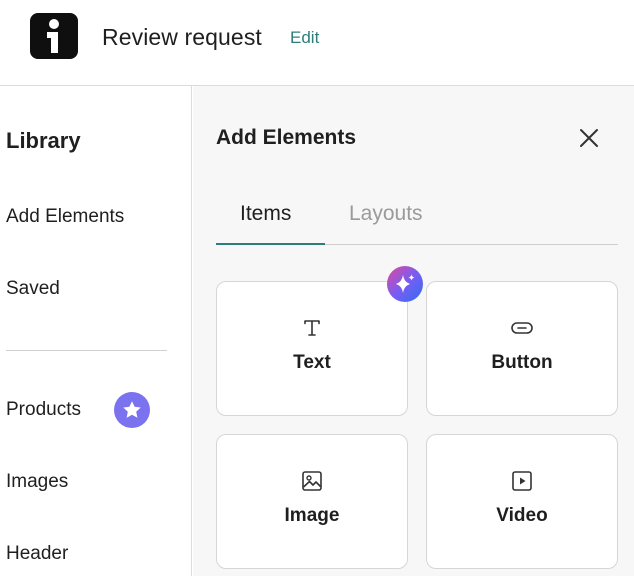 The width and height of the screenshot is (634, 576). What do you see at coordinates (522, 515) in the screenshot?
I see `card-label: Video` at bounding box center [522, 515].